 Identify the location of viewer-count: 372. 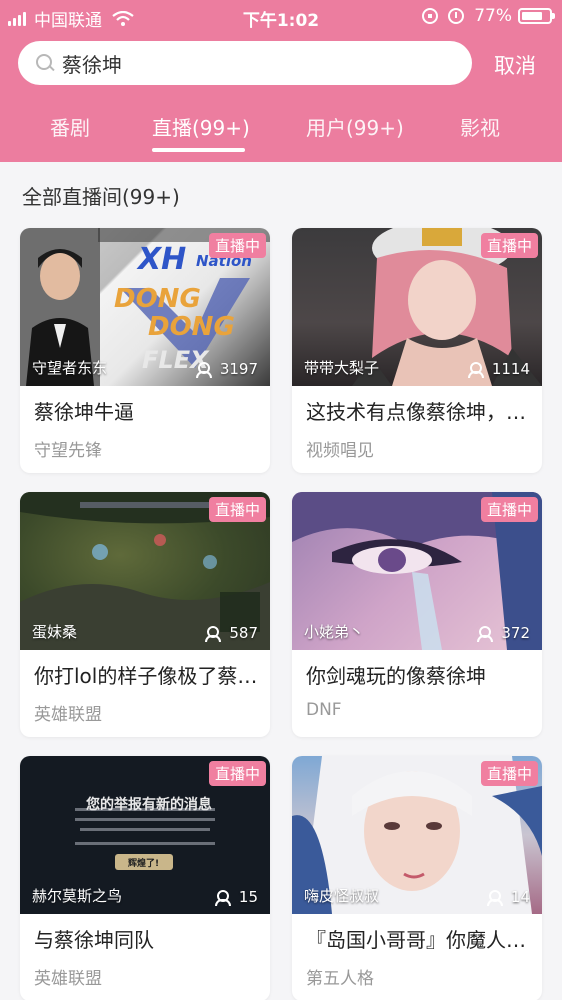
(503, 633).